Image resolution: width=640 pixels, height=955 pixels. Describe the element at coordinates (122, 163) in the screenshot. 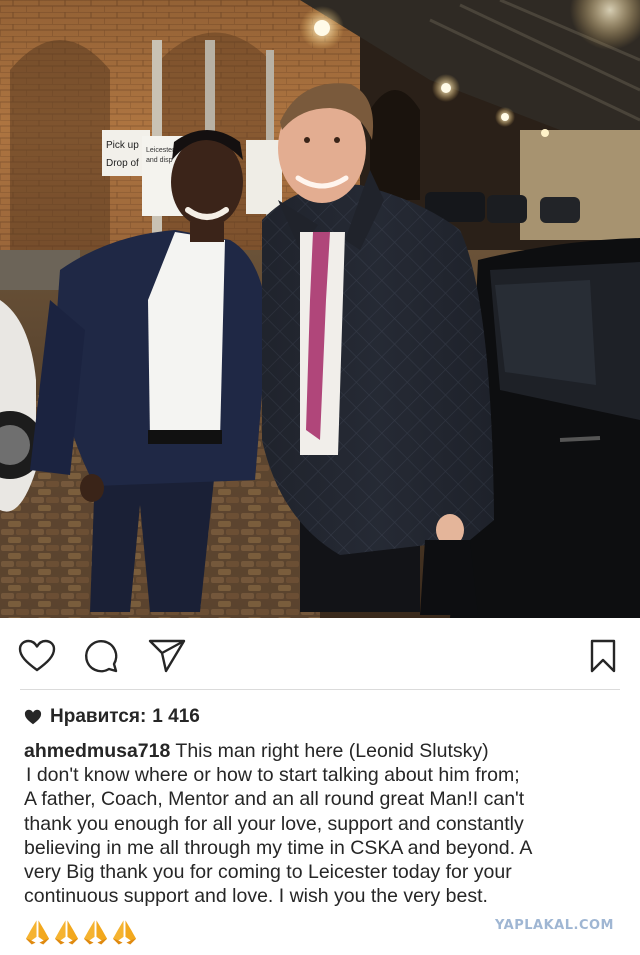

I see `sign-dropoff-text: Drop of` at that location.